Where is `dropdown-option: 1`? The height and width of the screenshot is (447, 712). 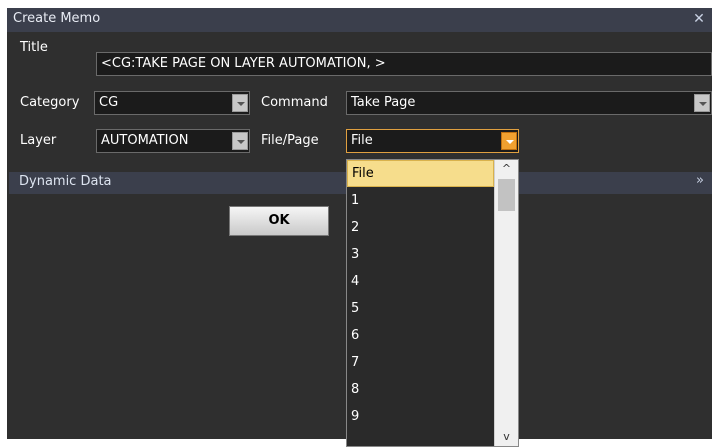
dropdown-option: 1 is located at coordinates (420, 200).